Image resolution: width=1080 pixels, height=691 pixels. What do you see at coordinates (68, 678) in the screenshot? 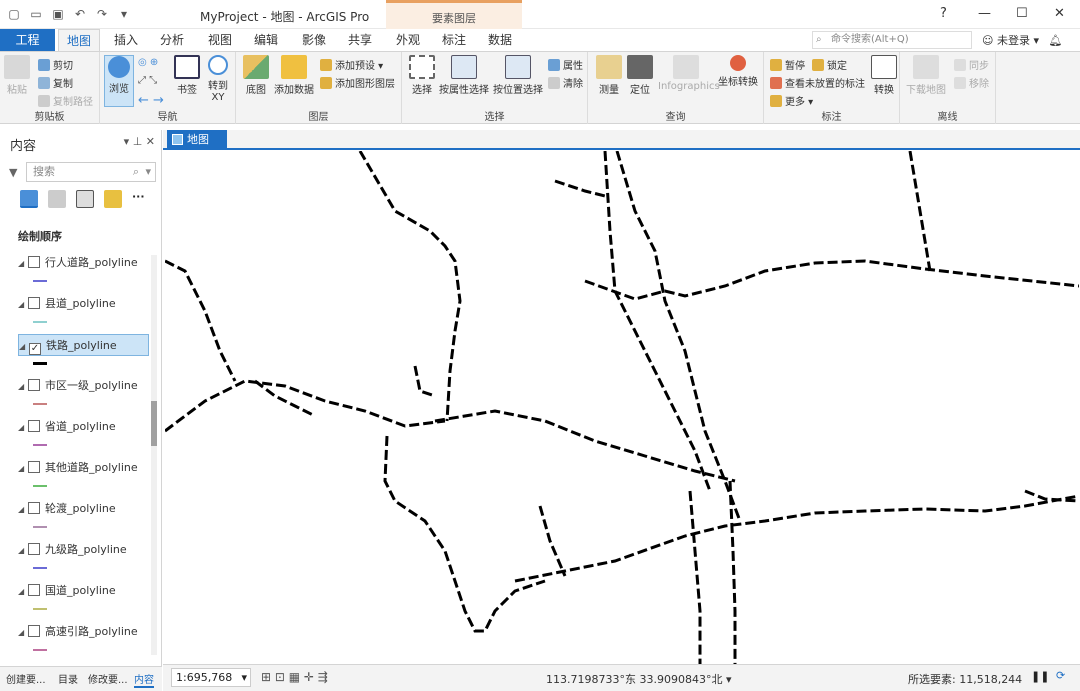
I see `tab-catalog: 目录` at bounding box center [68, 678].